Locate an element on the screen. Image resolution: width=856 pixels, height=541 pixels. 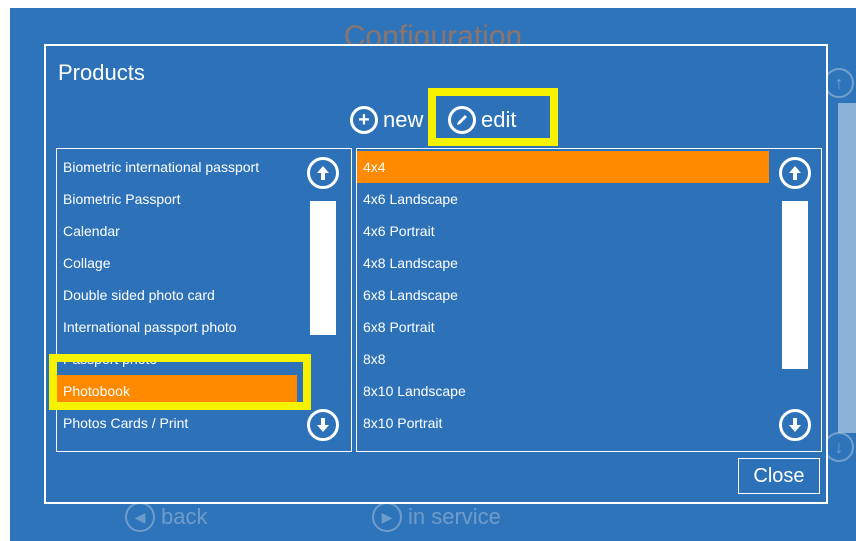
list-item: Biometric international passport is located at coordinates (177, 167).